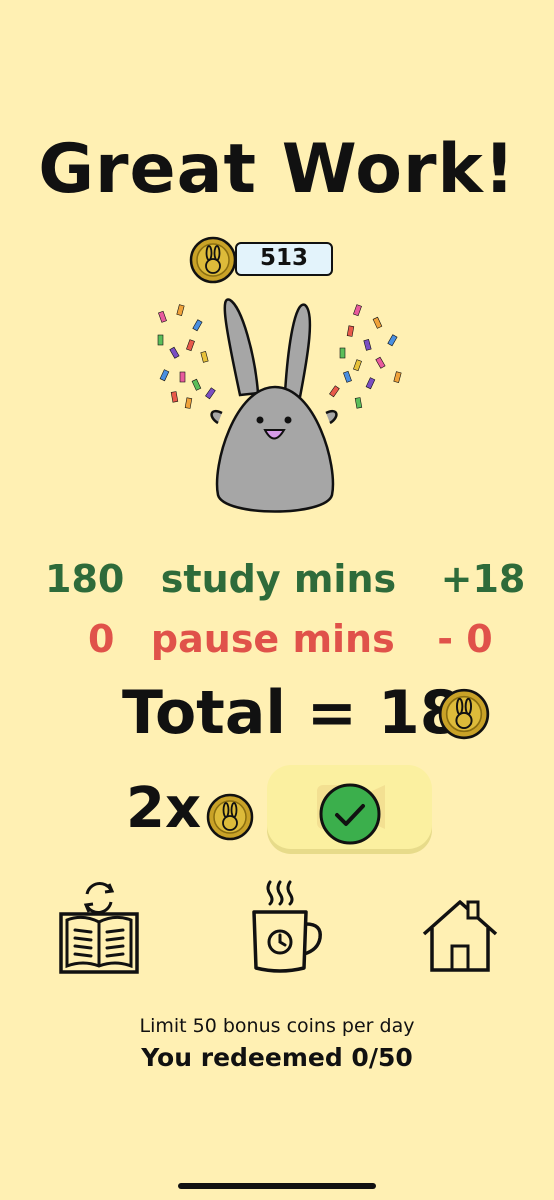 The image size is (554, 1200). What do you see at coordinates (240, 713) in the screenshot?
I see `total-label: Total =` at bounding box center [240, 713].